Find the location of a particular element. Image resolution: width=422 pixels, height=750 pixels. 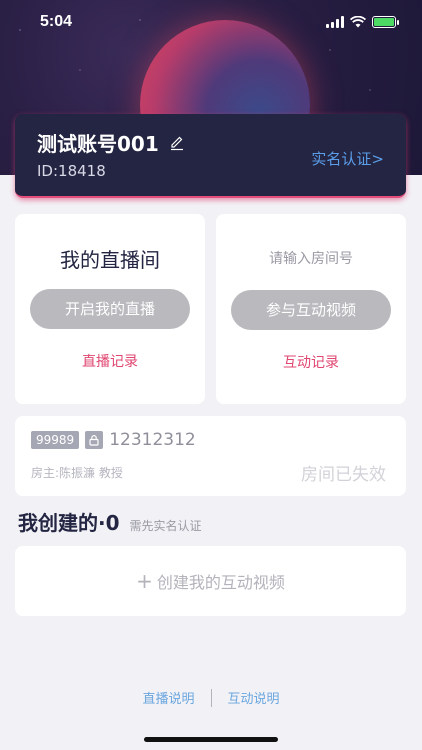

join-interactive-button: 参与互动视频 is located at coordinates (311, 310).